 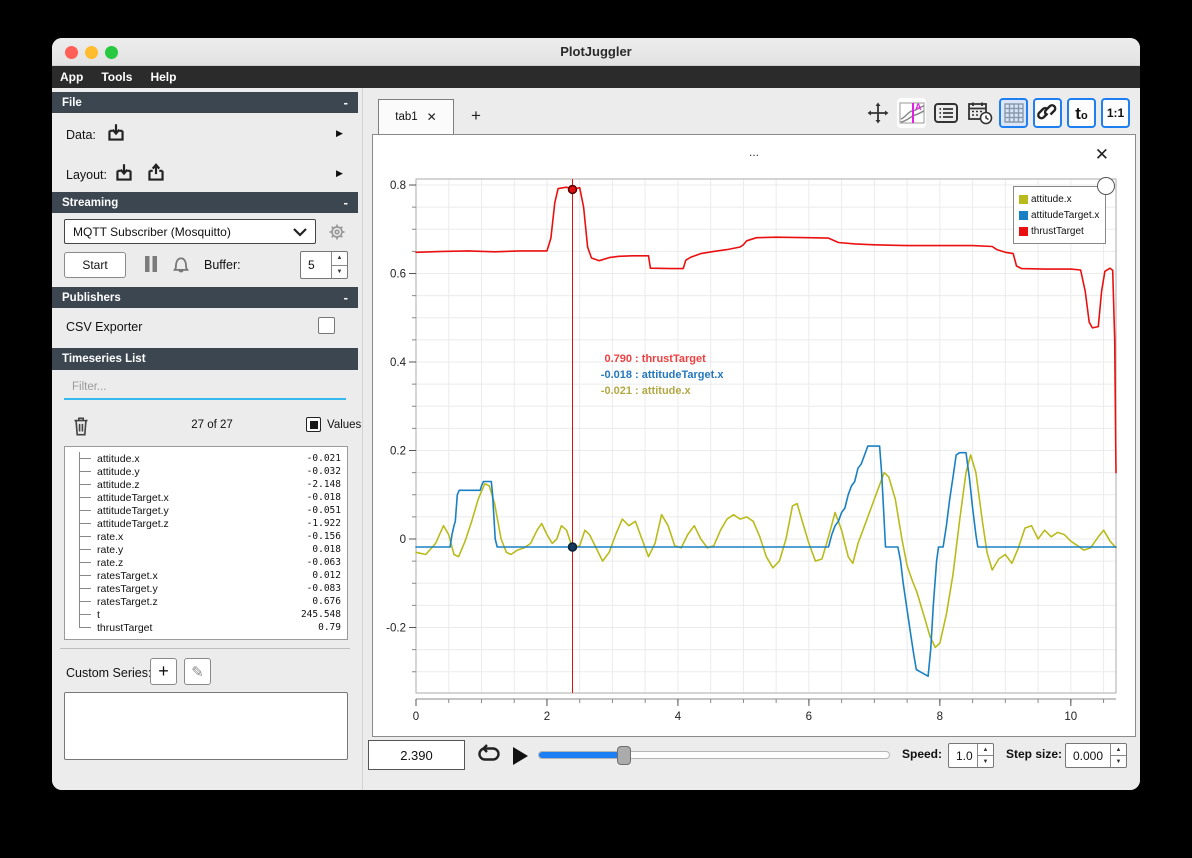 I want to click on timeseries-name: rate.z, so click(x=110, y=562).